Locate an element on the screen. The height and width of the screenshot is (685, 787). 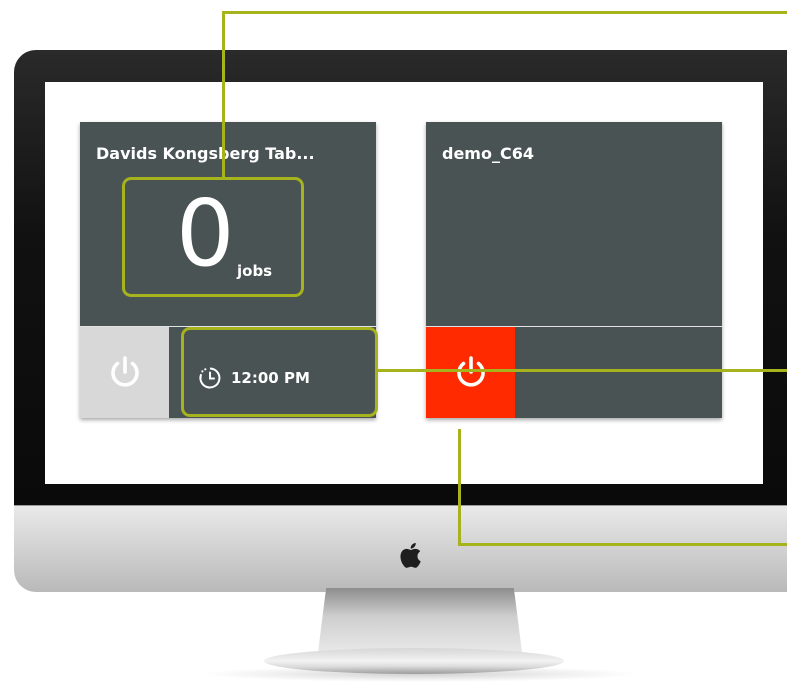
monitor-stand-shadow is located at coordinates (420, 674).